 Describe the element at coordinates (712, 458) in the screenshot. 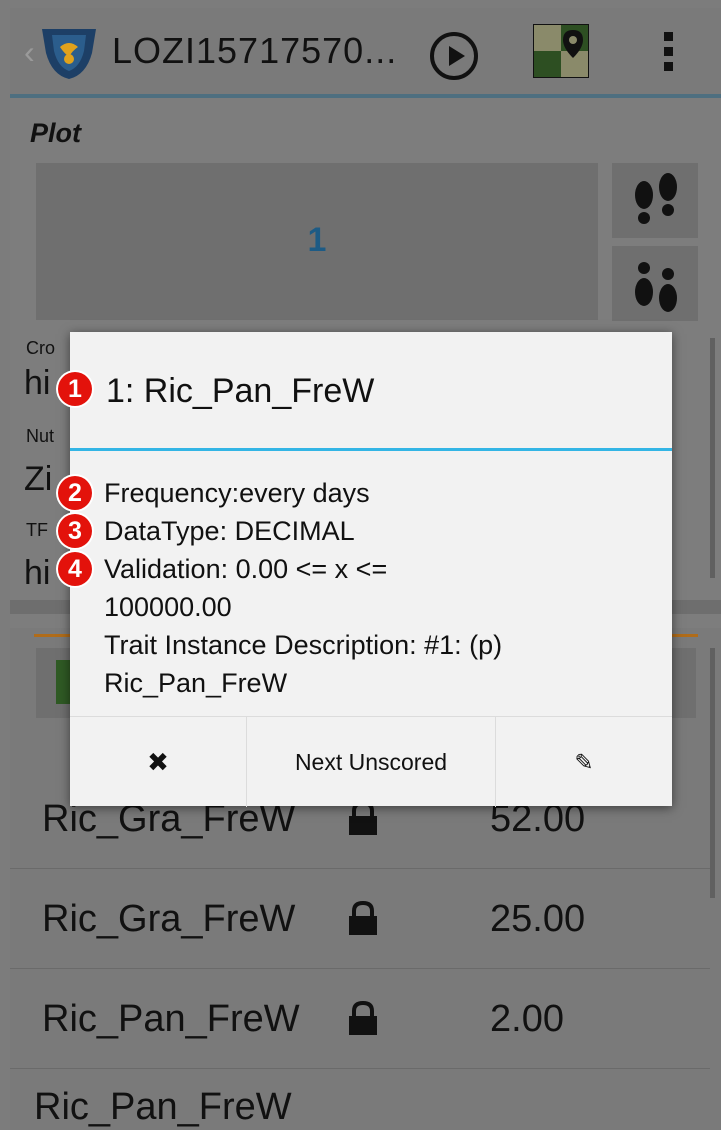

I see `info-scrollbar` at that location.